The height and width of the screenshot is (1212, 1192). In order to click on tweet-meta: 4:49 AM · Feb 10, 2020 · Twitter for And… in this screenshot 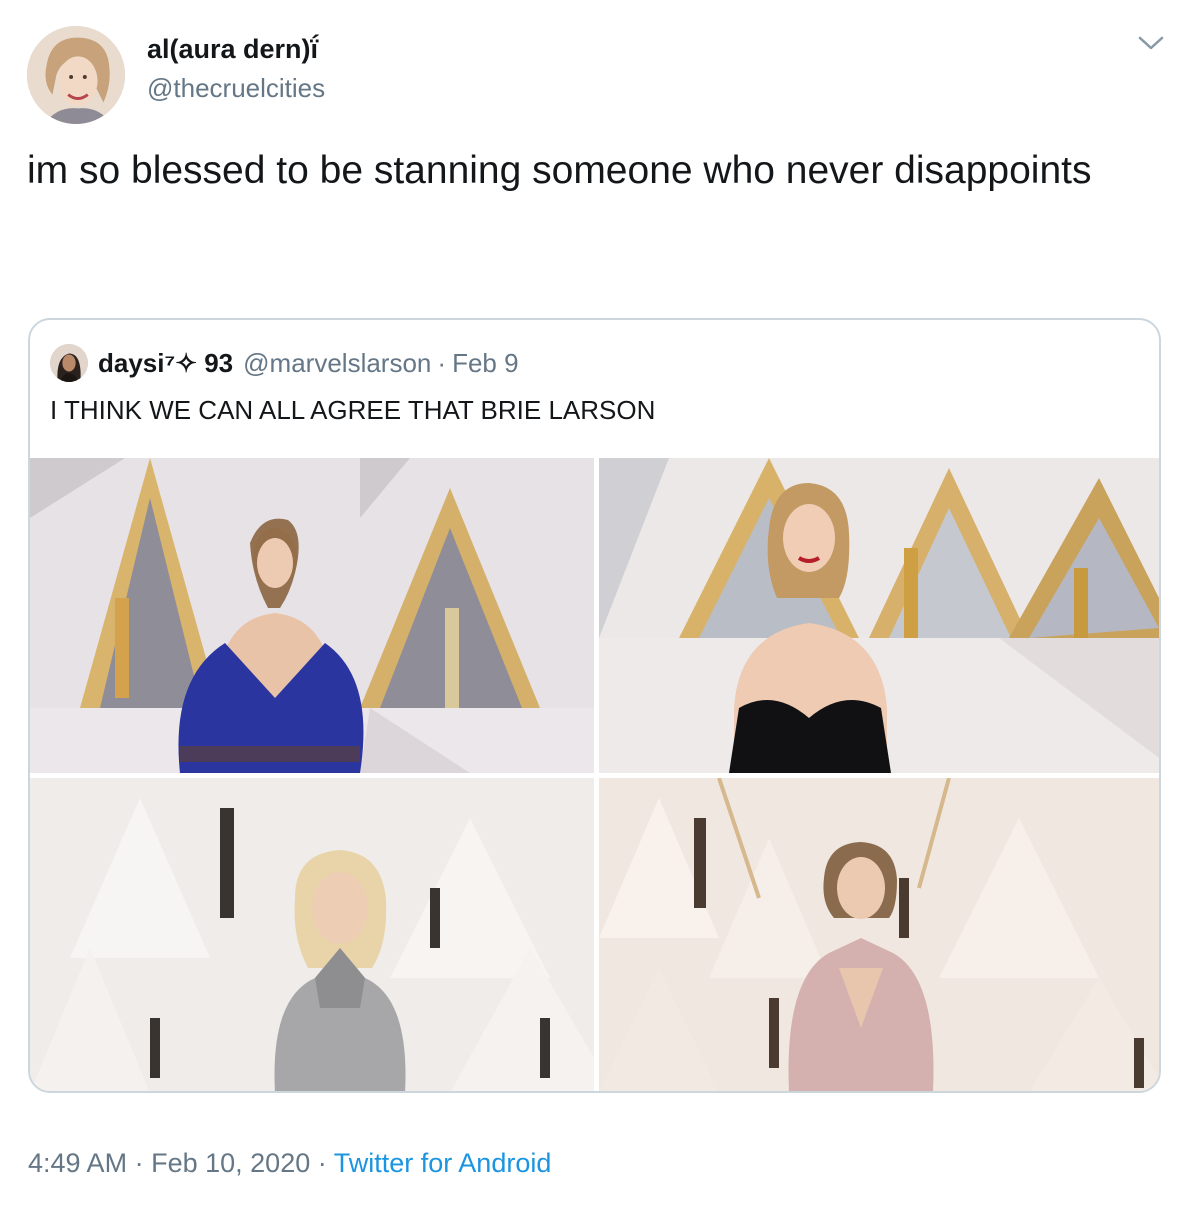, I will do `click(289, 1163)`.